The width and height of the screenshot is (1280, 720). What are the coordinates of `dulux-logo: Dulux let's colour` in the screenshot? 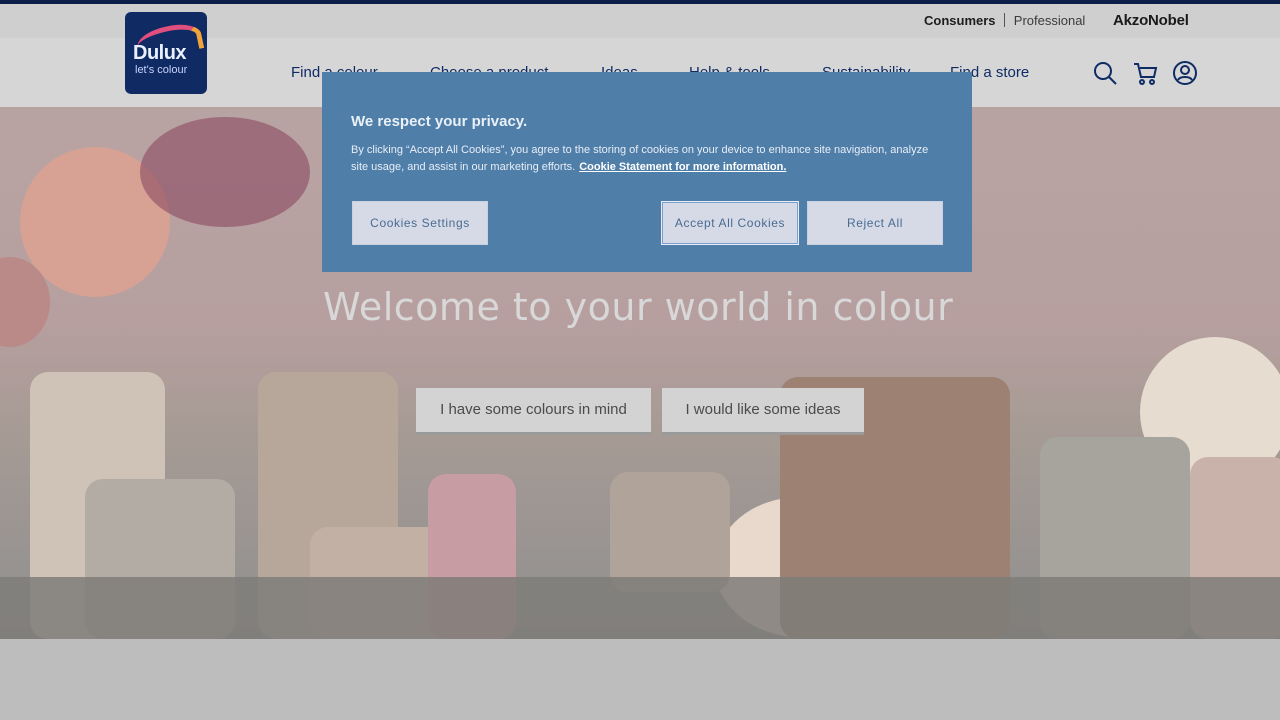 It's located at (166, 53).